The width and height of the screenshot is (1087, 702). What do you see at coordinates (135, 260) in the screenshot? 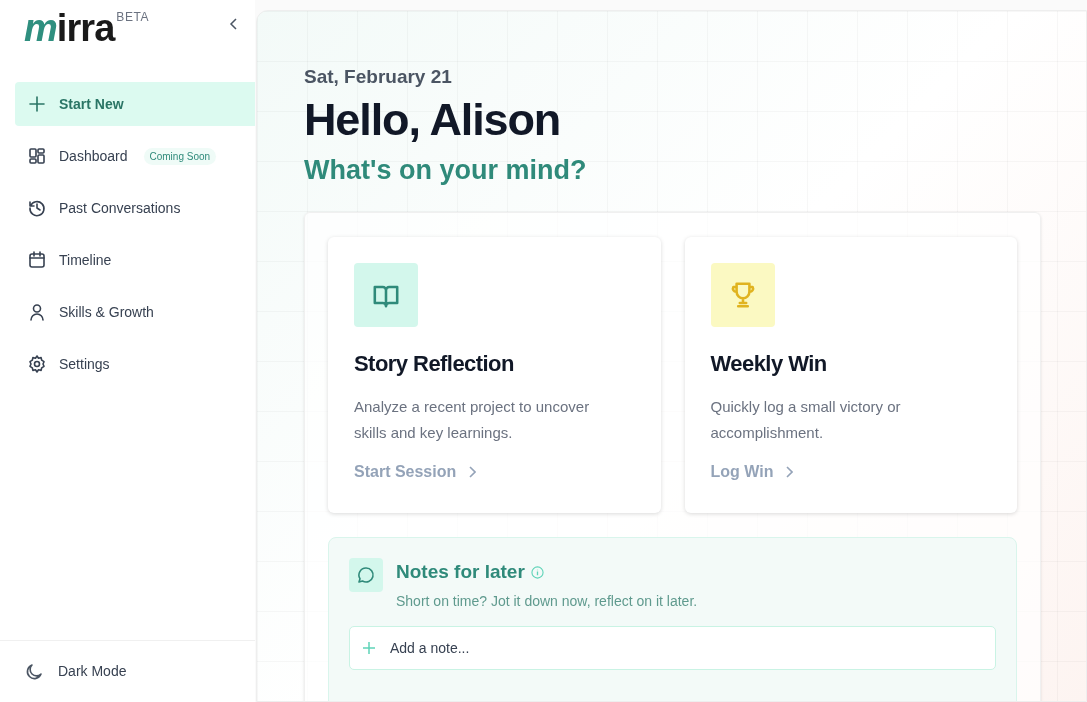
I see `nav-item: Timeline` at bounding box center [135, 260].